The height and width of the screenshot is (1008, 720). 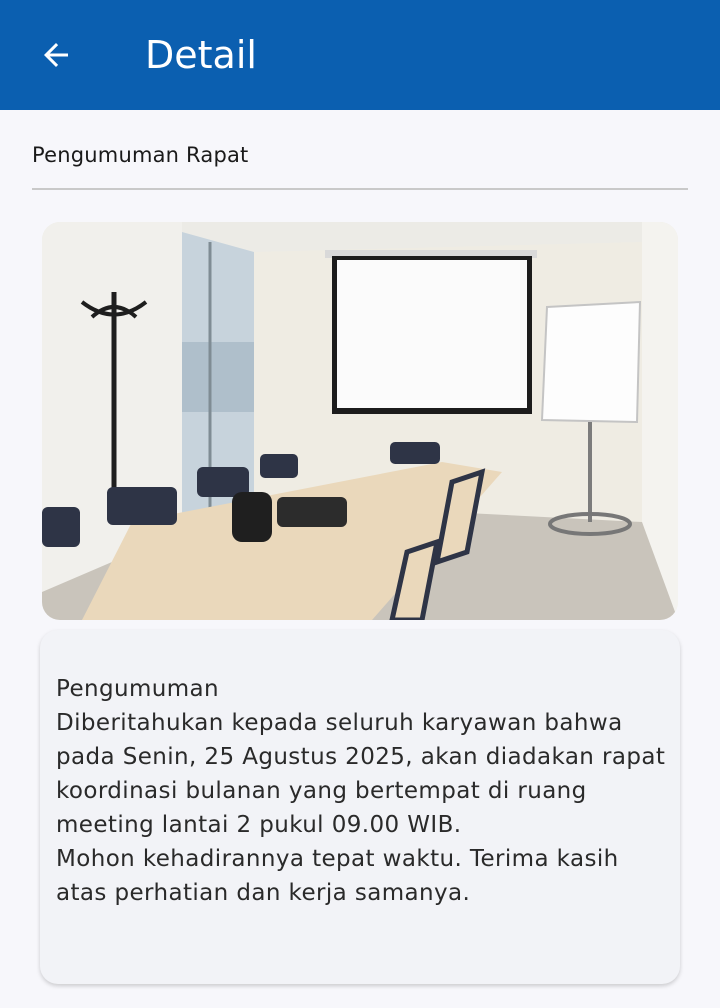 I want to click on app-bar: Detail, so click(x=360, y=55).